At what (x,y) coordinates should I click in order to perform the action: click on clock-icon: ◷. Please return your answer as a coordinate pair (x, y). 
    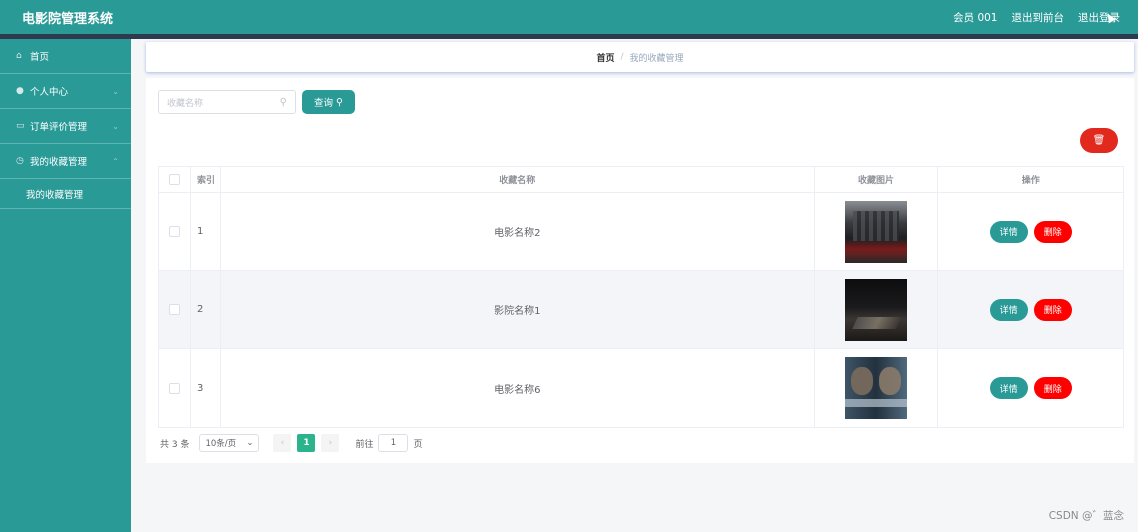
    Looking at the image, I should click on (20, 161).